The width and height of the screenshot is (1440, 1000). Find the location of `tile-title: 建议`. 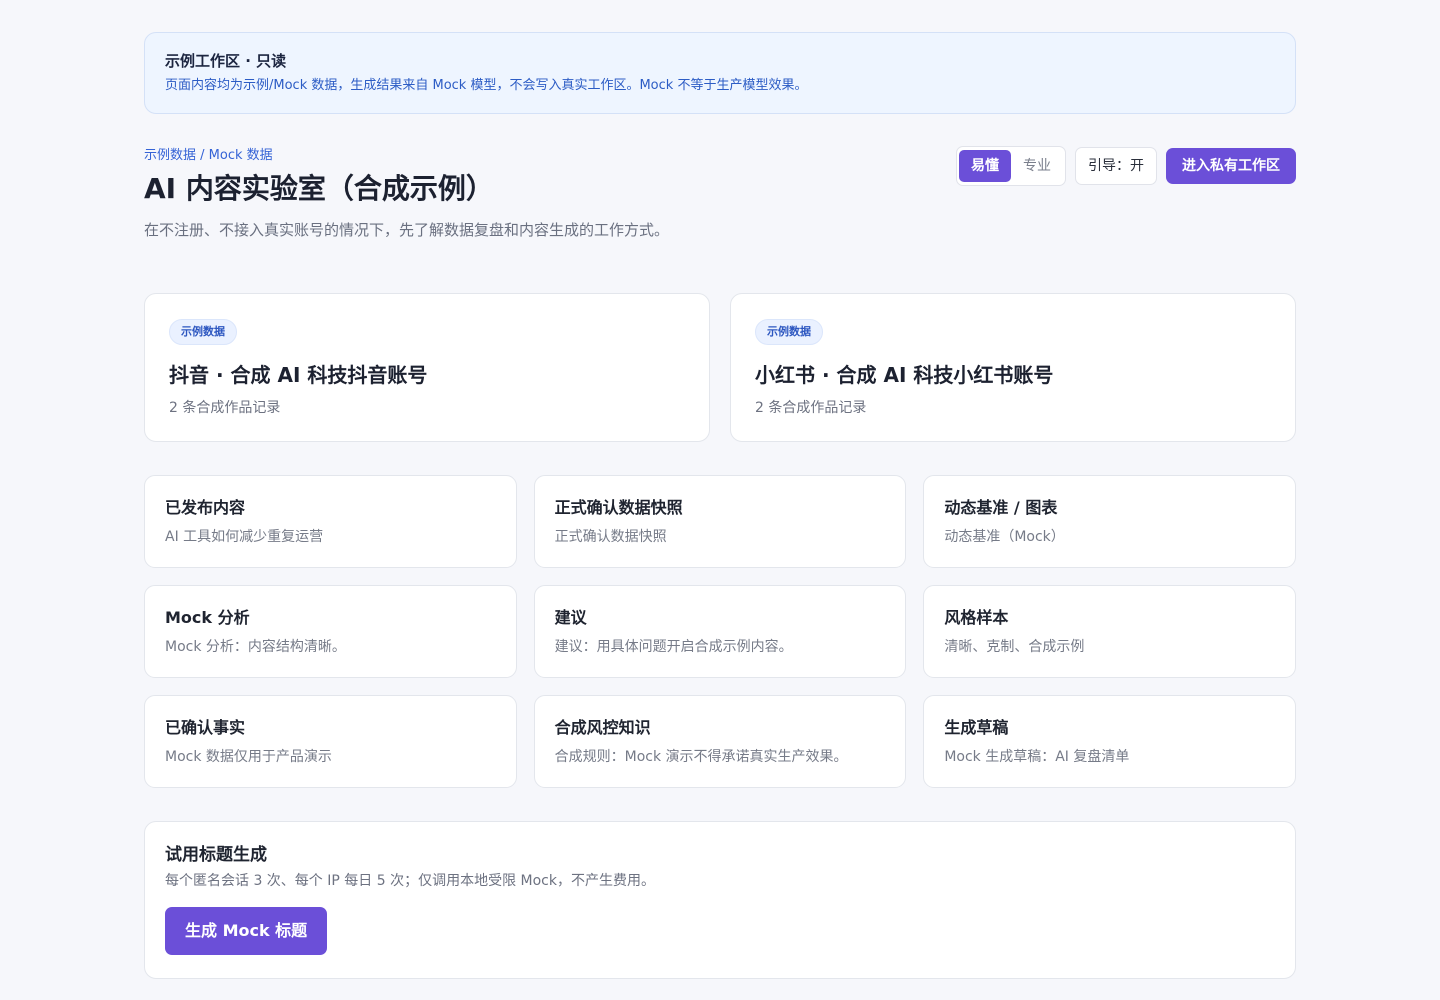

tile-title: 建议 is located at coordinates (570, 617).